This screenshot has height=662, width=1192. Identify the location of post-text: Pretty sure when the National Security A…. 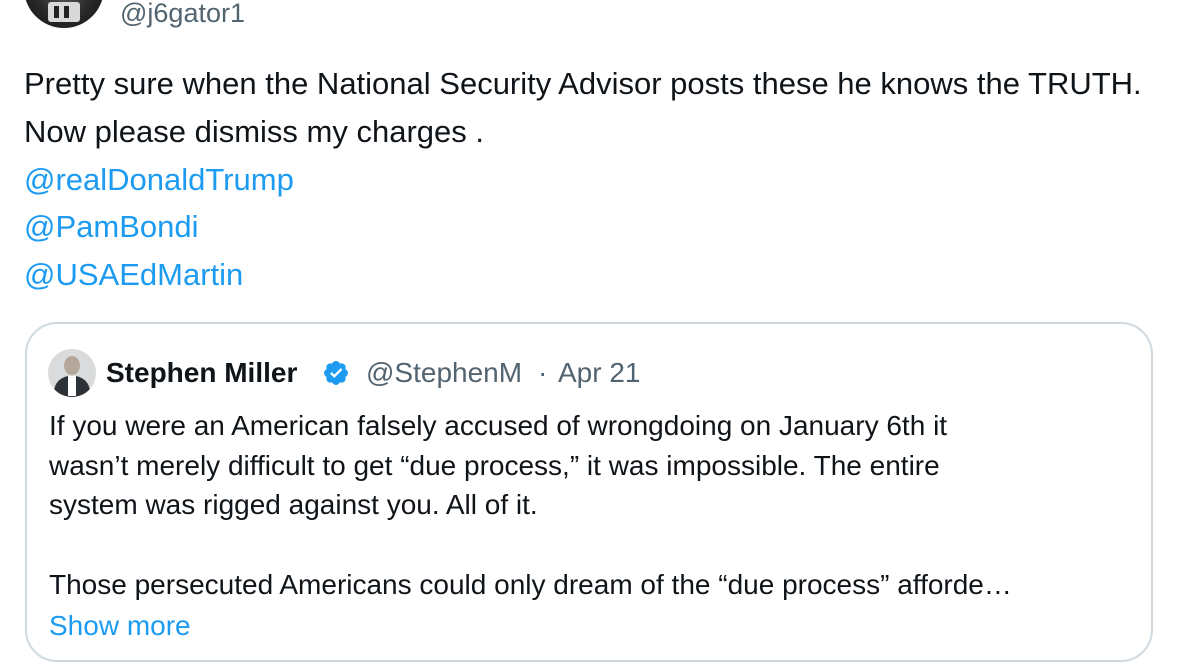
(583, 107).